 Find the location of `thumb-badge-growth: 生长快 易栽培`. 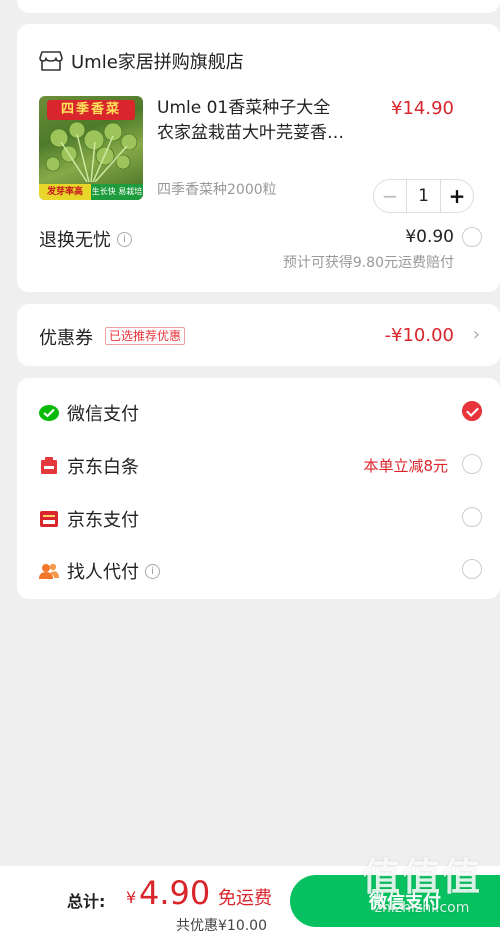

thumb-badge-growth: 生长快 易栽培 is located at coordinates (117, 192).